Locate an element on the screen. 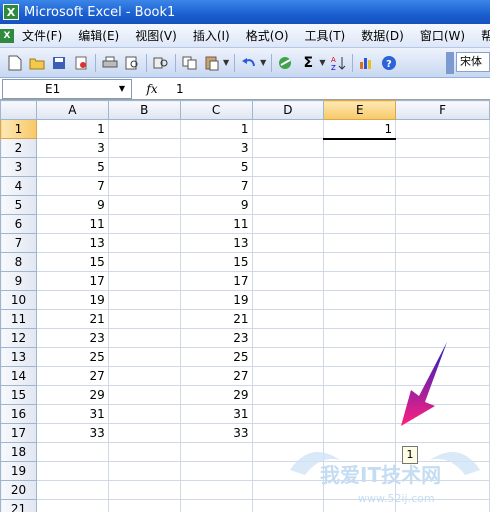 The height and width of the screenshot is (512, 490). row-header: 9 is located at coordinates (18, 281).